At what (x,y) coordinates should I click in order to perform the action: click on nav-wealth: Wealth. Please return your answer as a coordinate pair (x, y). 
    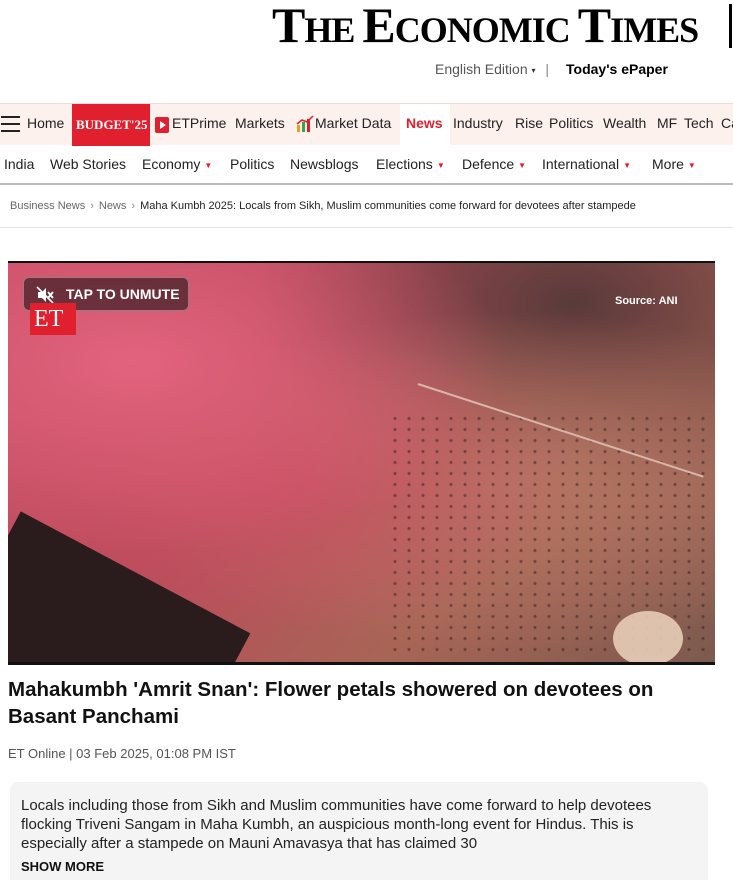
    Looking at the image, I should click on (624, 123).